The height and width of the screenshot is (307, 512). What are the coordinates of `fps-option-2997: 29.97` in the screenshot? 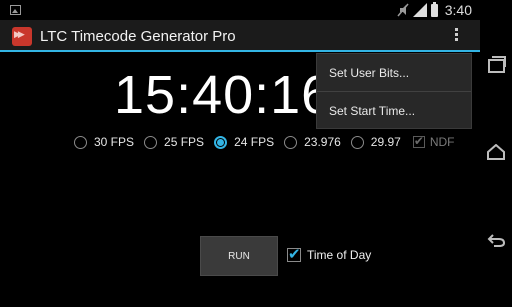 It's located at (375, 142).